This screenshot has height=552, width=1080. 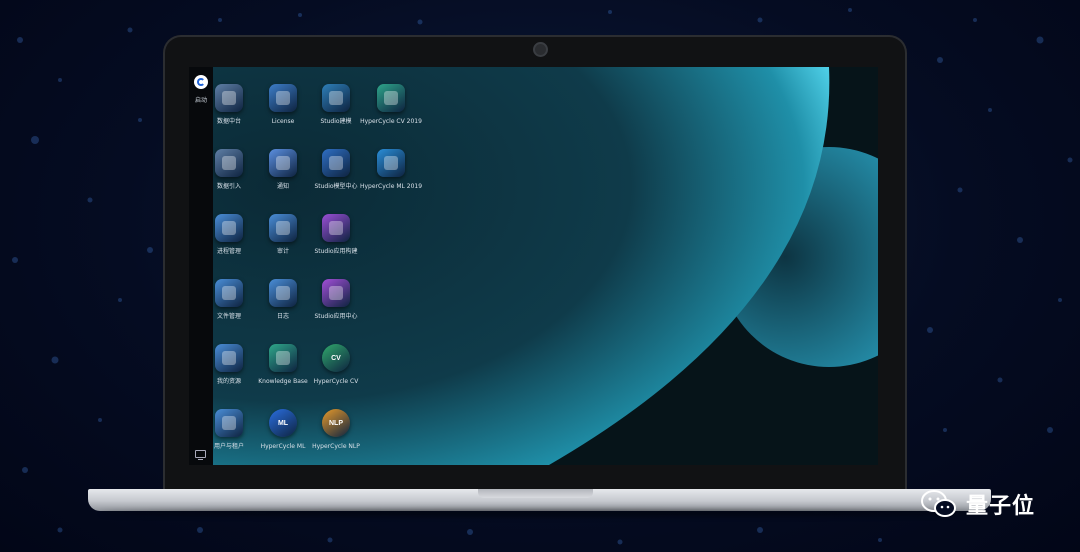 What do you see at coordinates (336, 446) in the screenshot?
I see `desktop-icon-label: HyperCycle NLP` at bounding box center [336, 446].